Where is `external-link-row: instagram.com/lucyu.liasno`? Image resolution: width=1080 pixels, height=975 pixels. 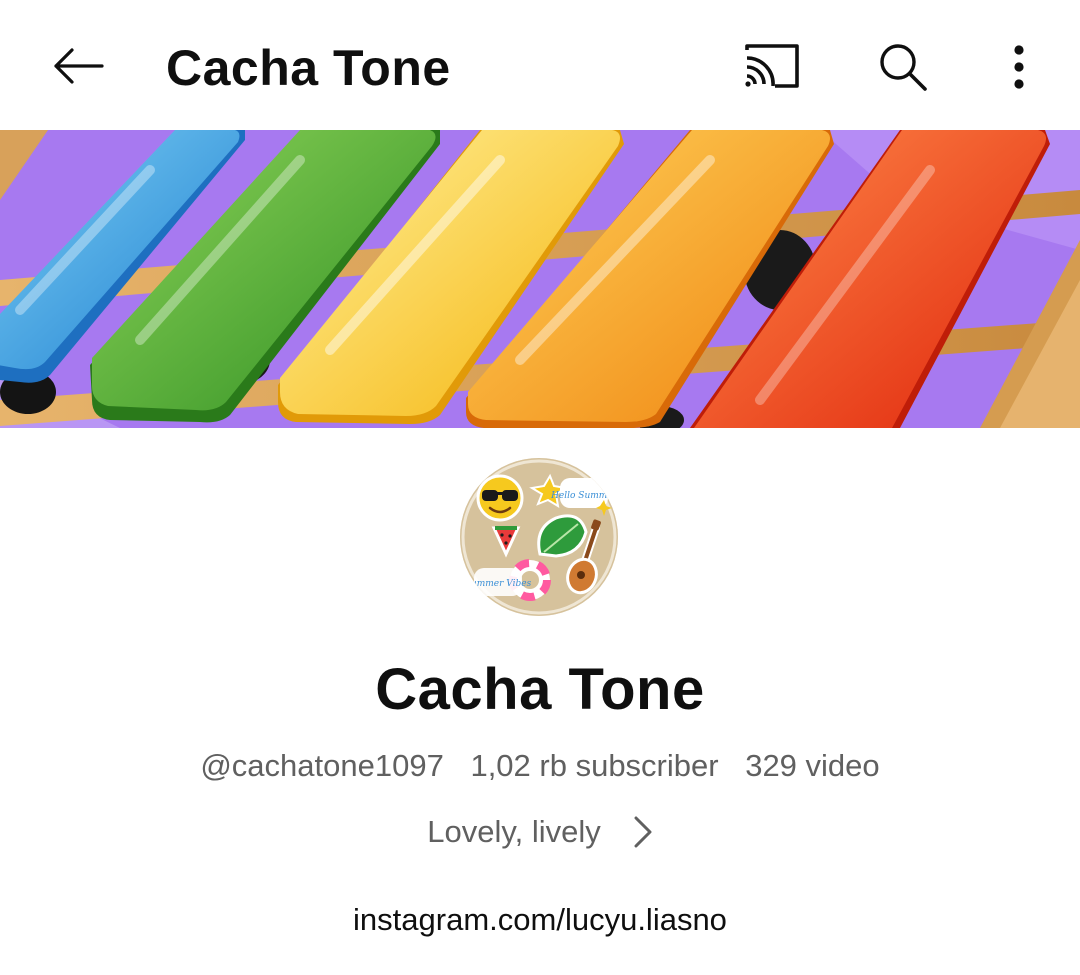
external-link-row: instagram.com/lucyu.liasno is located at coordinates (540, 920).